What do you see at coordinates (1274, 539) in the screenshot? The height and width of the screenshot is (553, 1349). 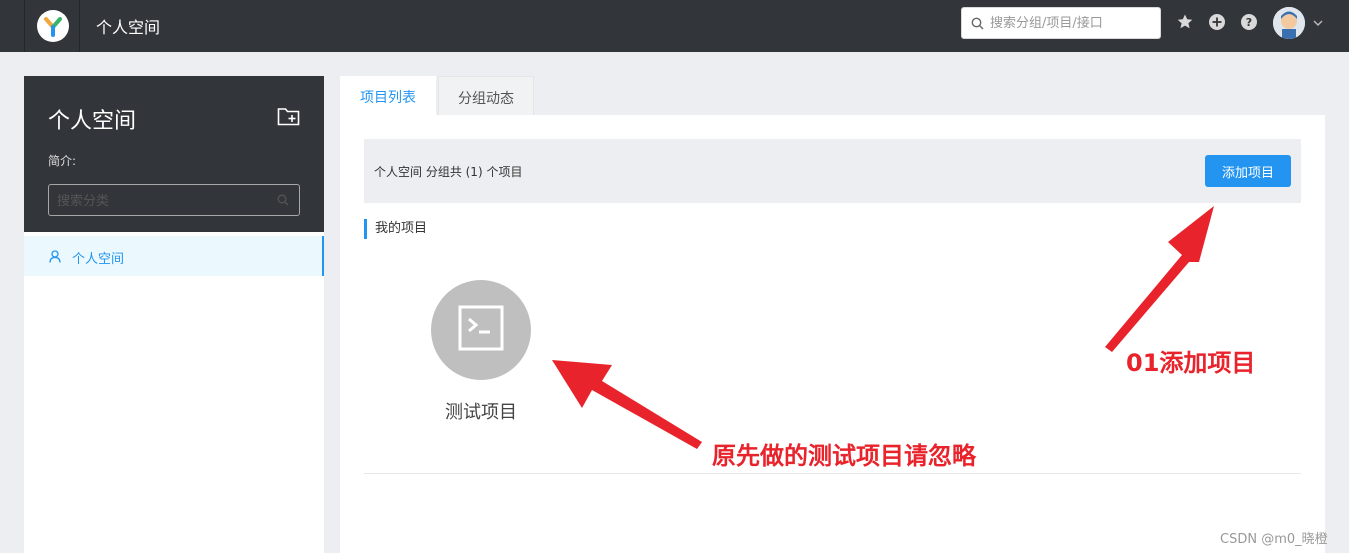 I see `watermark: CSDN @m0_晓橙` at bounding box center [1274, 539].